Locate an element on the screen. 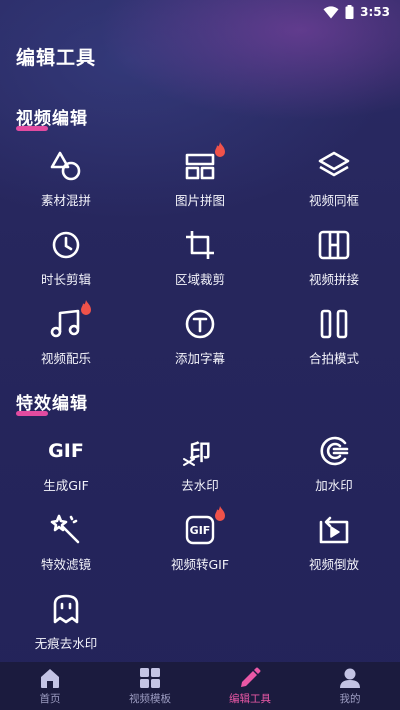 The height and width of the screenshot is (710, 400). collage-grid-icon is located at coordinates (203, 163).